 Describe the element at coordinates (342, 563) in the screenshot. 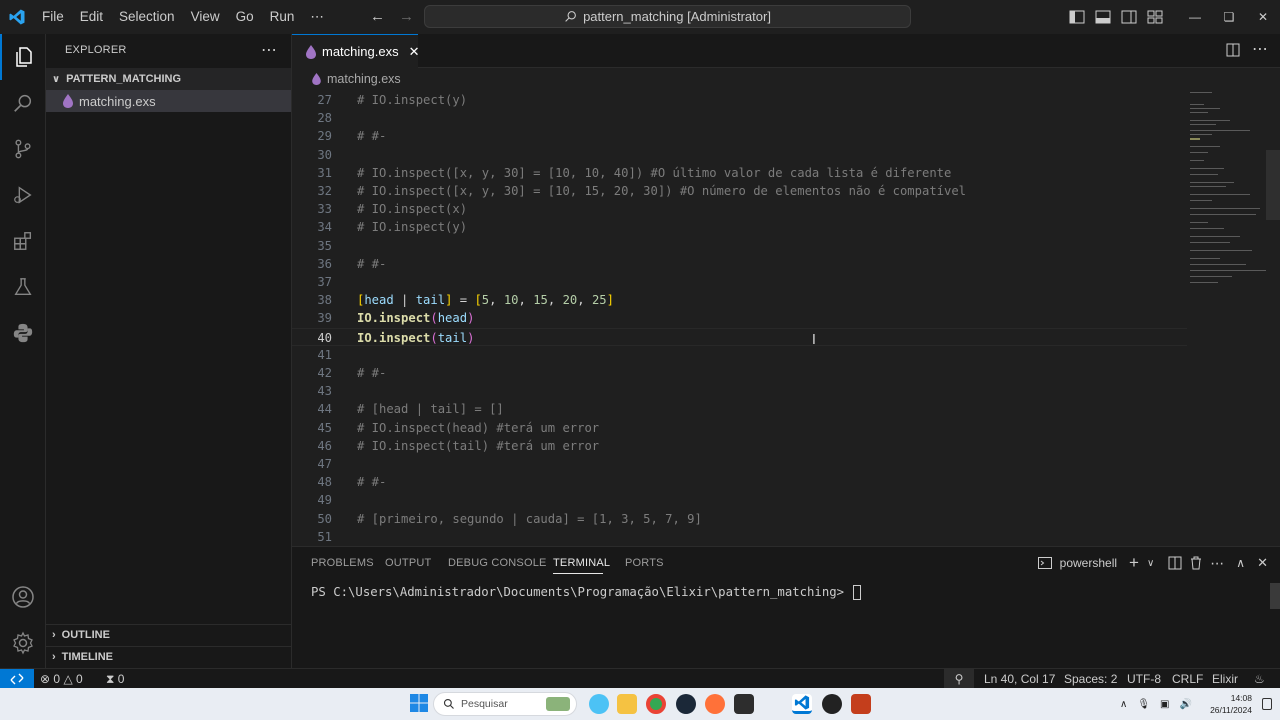

I see `tab-problems: PROBLEMS` at that location.